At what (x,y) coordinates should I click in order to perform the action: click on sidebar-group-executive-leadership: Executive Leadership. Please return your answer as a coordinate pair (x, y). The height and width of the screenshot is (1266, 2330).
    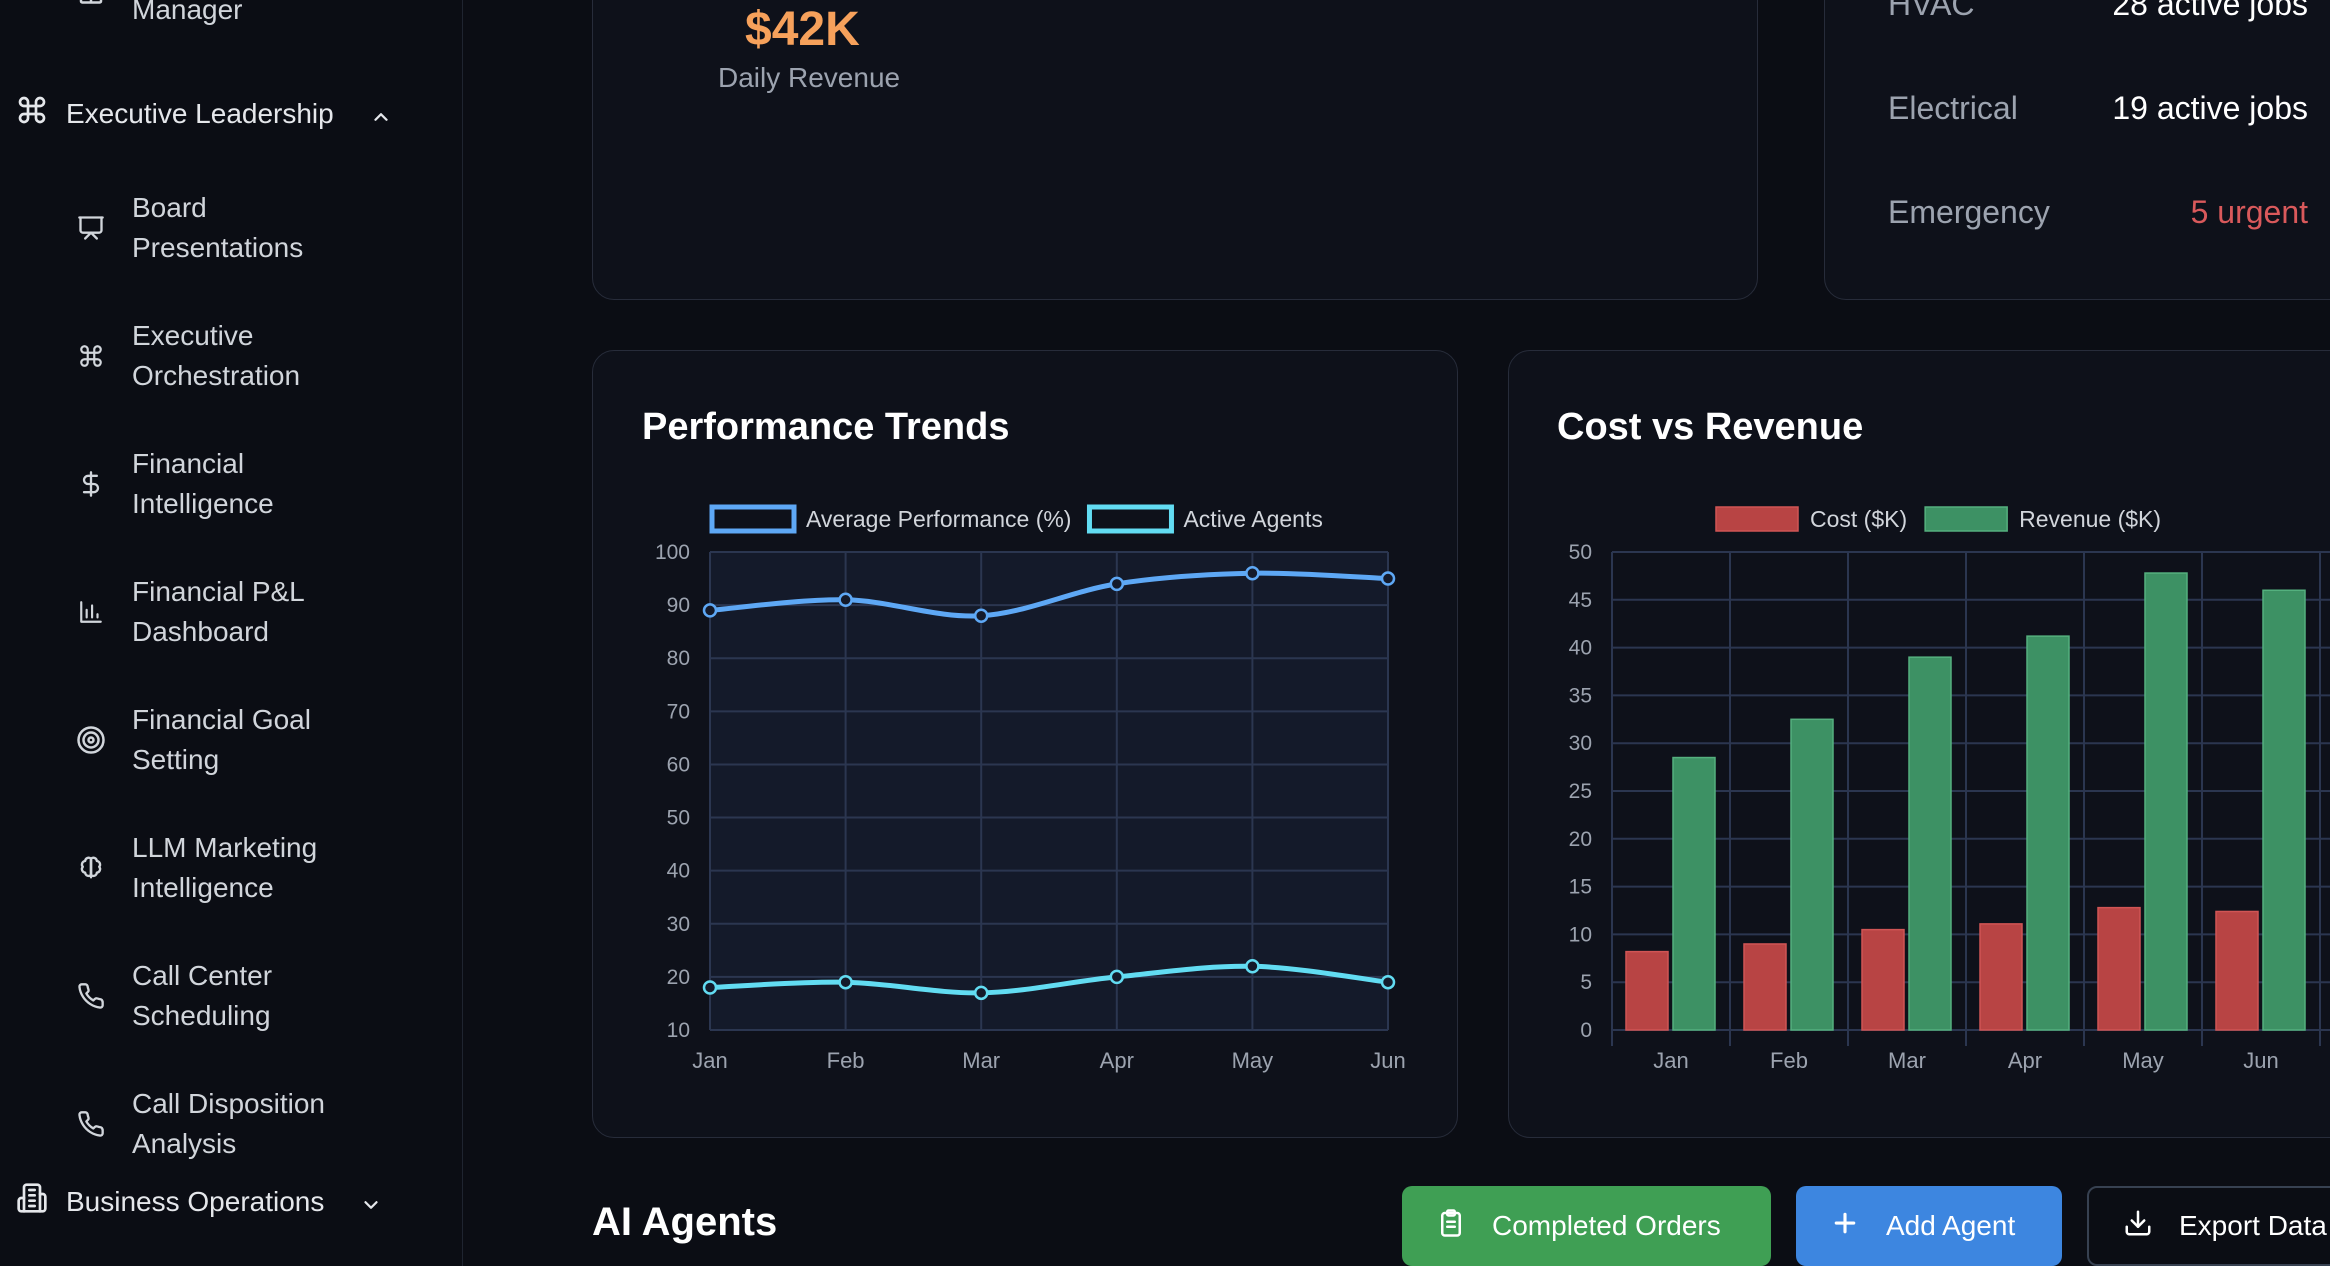
    Looking at the image, I should click on (204, 113).